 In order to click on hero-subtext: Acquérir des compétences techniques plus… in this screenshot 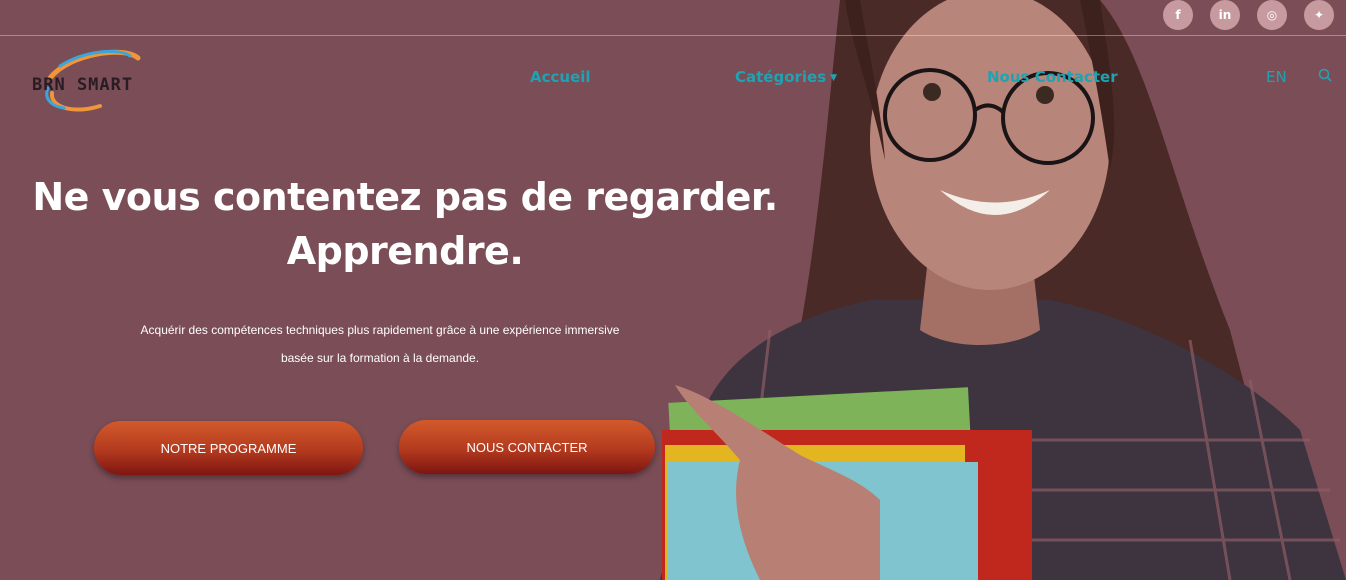, I will do `click(380, 344)`.